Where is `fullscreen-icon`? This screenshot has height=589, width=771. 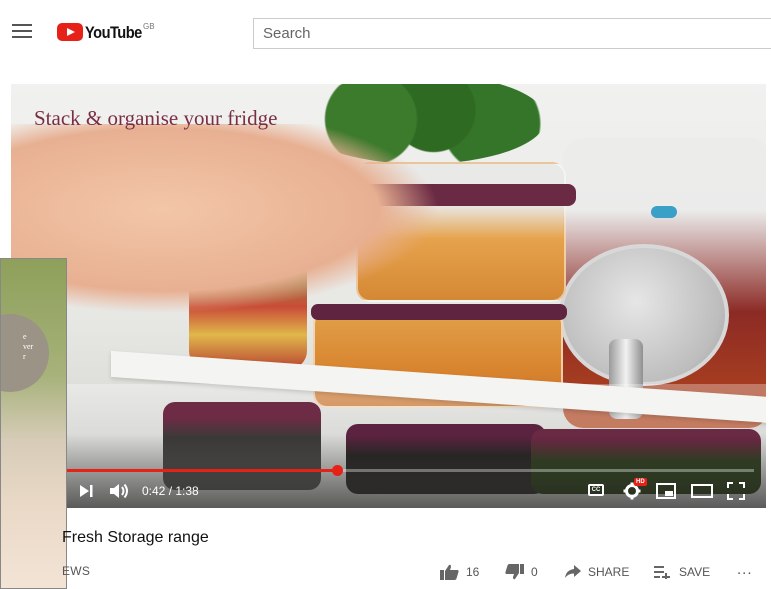 fullscreen-icon is located at coordinates (736, 491).